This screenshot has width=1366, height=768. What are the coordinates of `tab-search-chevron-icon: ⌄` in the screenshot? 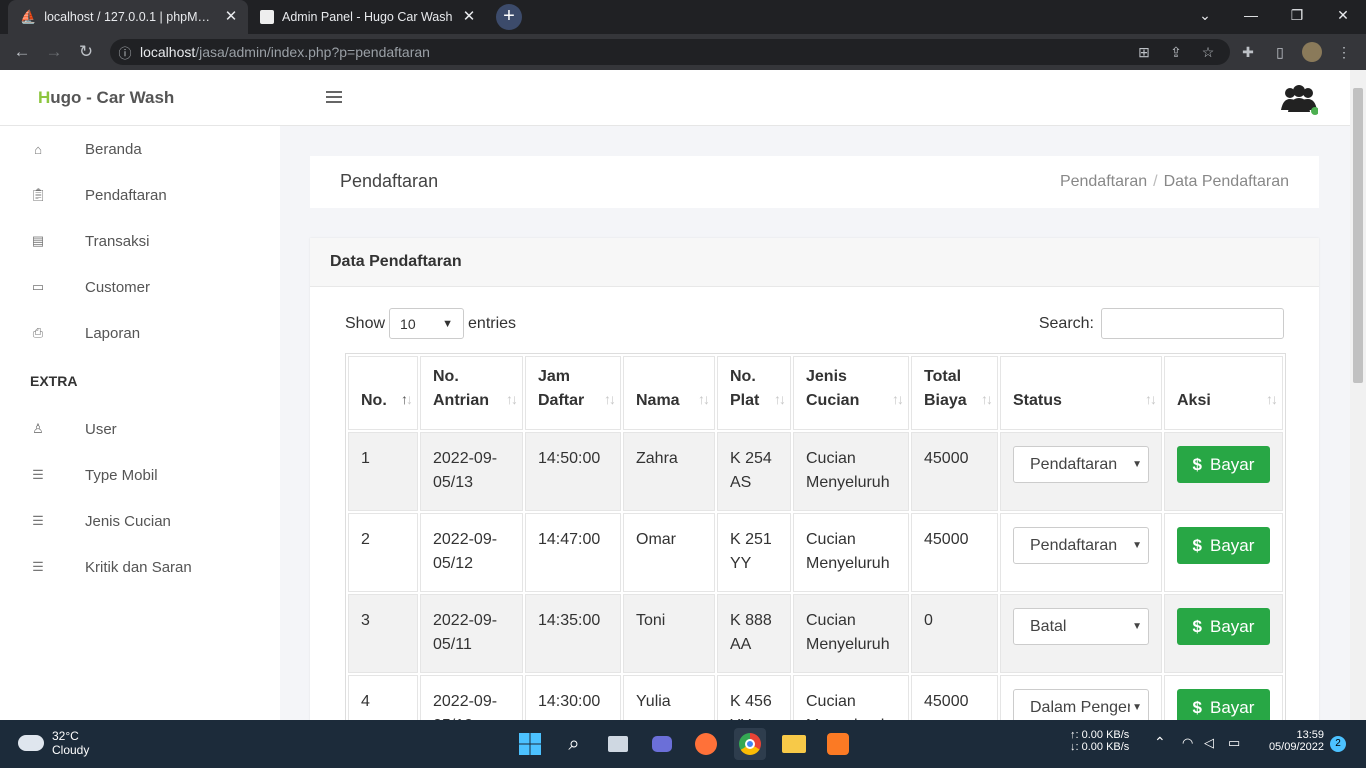 It's located at (1205, 15).